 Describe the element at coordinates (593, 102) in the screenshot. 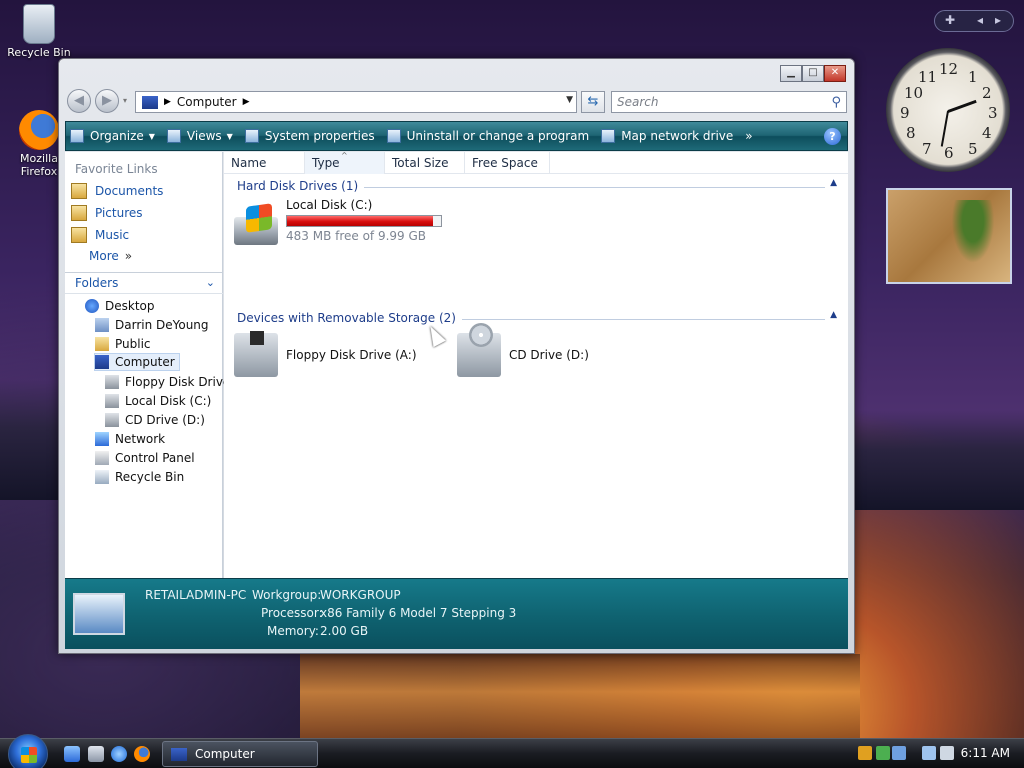

I see `refresh-button: ⇆` at that location.